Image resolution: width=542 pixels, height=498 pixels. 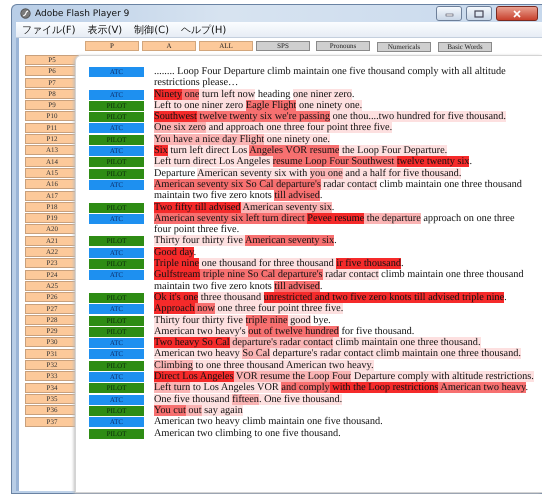 What do you see at coordinates (342, 388) in the screenshot?
I see `transcript-line: Left turn to Los Angeles VOR and comply with the Loop restrictions American two heavy.` at bounding box center [342, 388].